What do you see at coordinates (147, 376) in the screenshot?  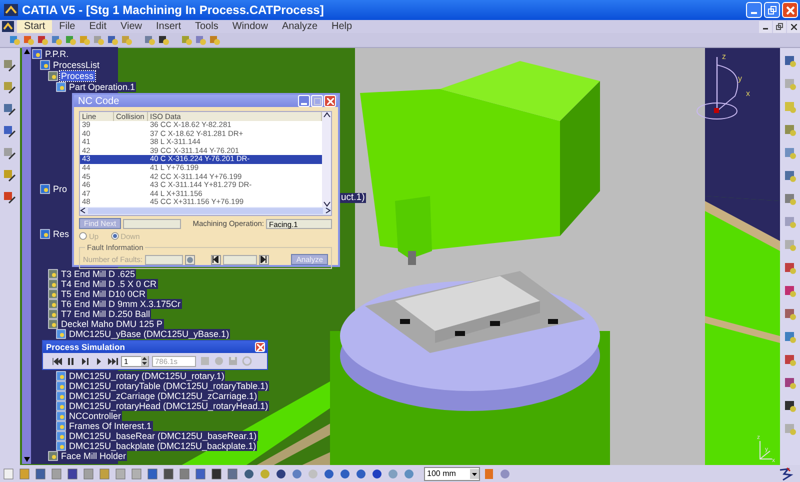 I see `tree-item: DMC125U_rotary (DMC125U_rotary.1)` at bounding box center [147, 376].